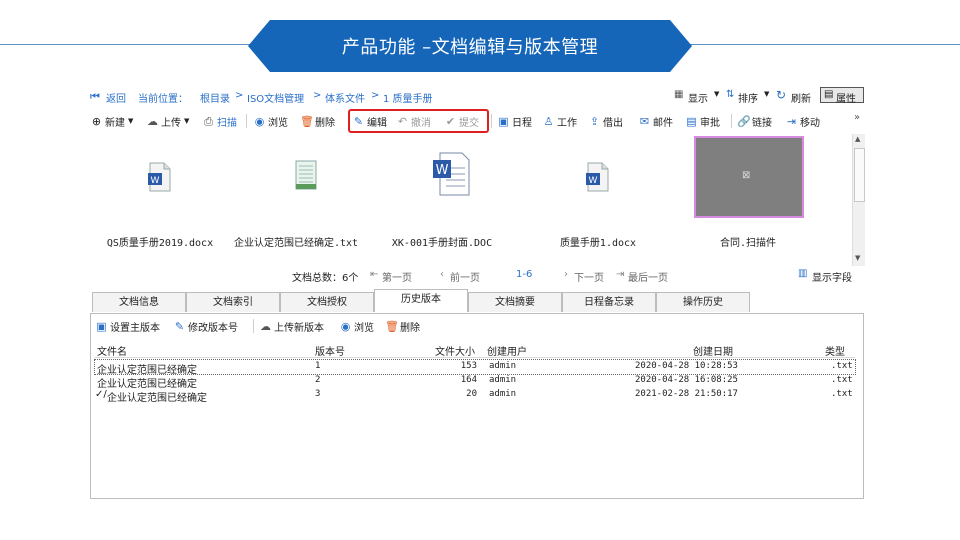 Image resolution: width=960 pixels, height=540 pixels. I want to click on file-item: W XK-001手册封面.DOC, so click(442, 199).